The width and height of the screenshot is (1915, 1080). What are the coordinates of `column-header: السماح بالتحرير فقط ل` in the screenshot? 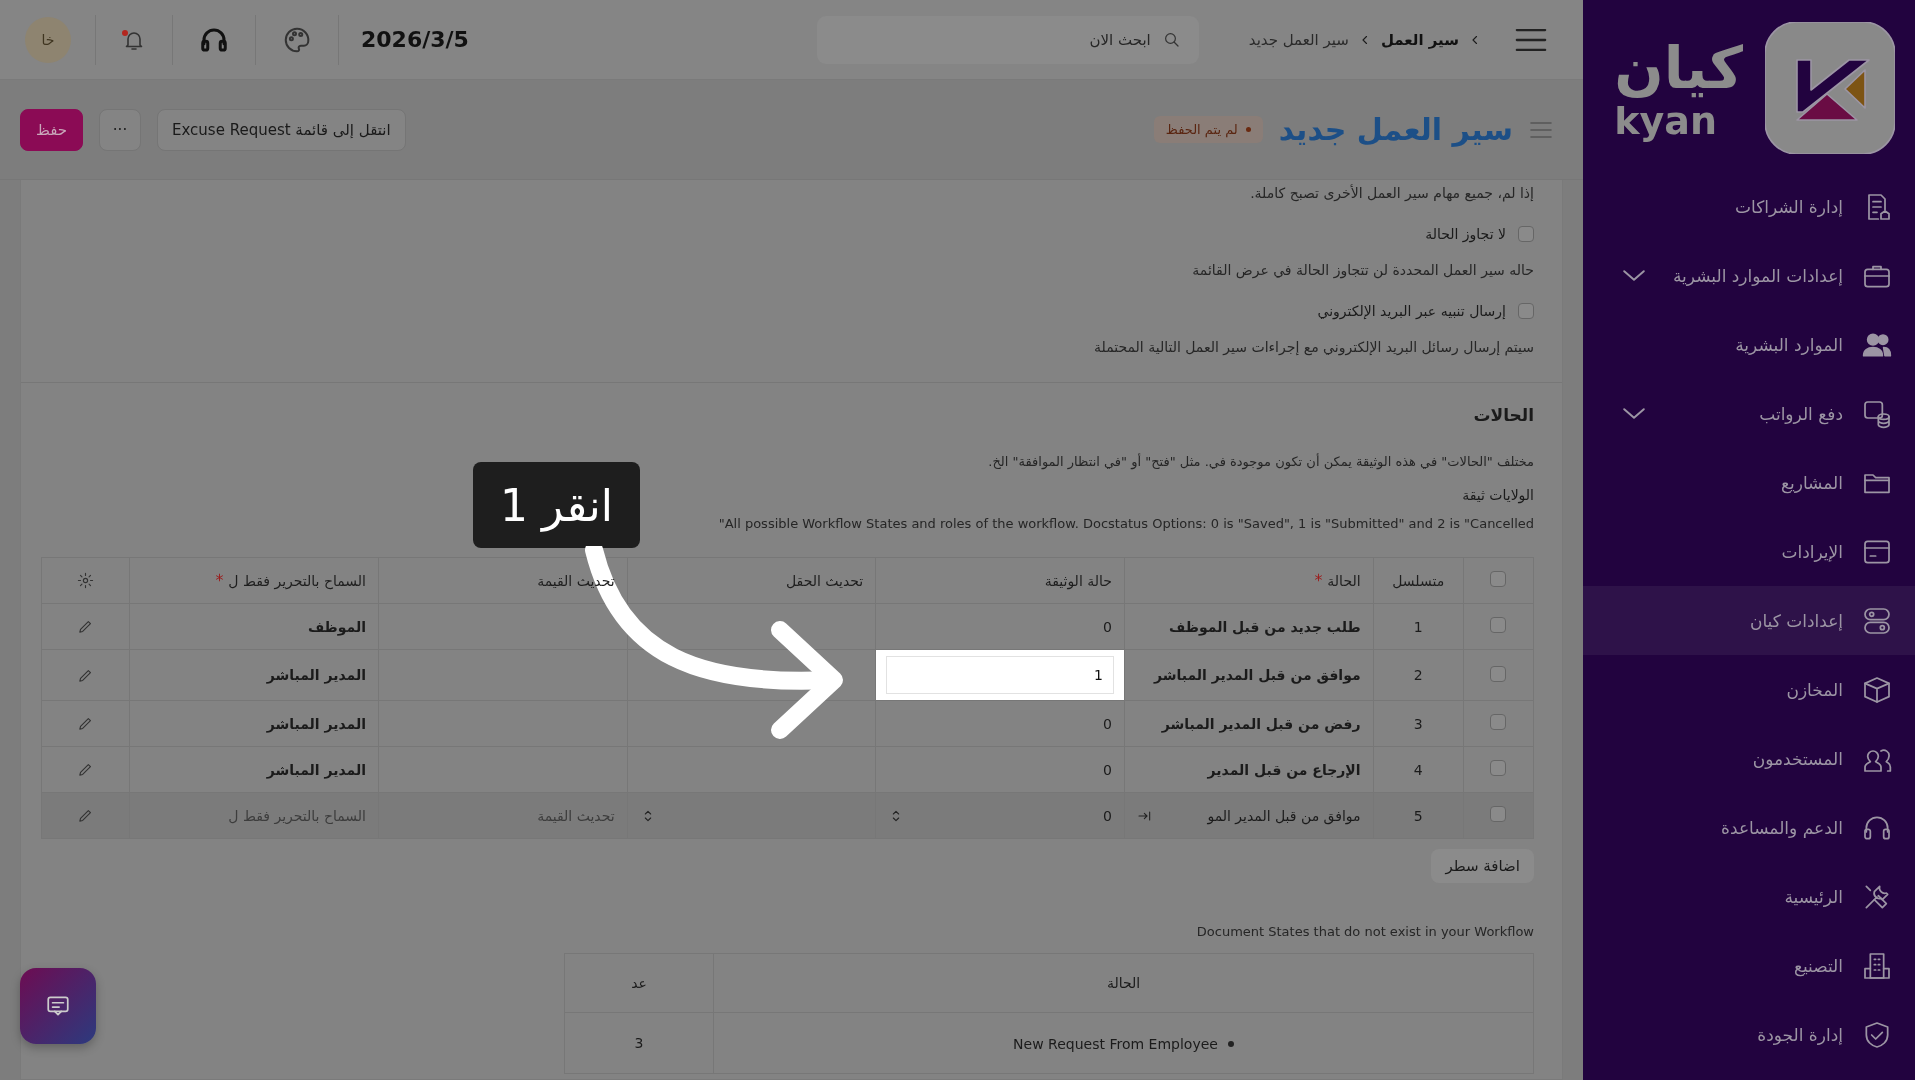 It's located at (297, 580).